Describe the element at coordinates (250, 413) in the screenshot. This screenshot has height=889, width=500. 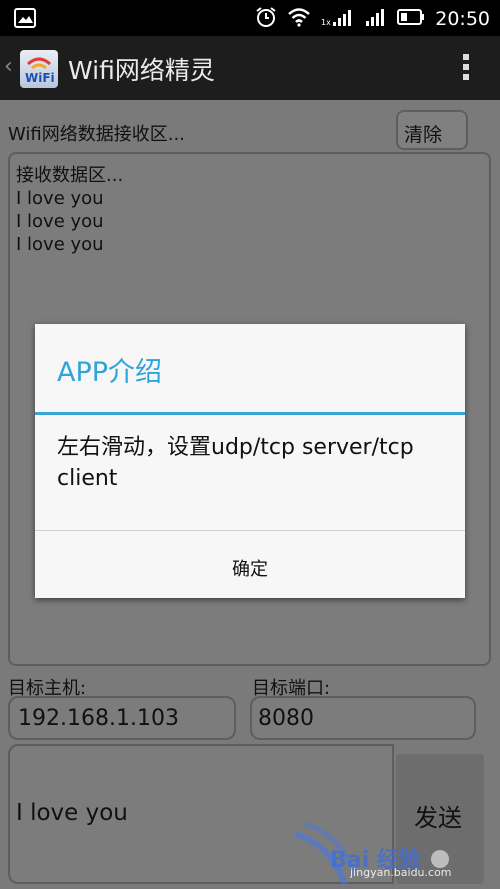
I see `dialog-title-divider` at that location.